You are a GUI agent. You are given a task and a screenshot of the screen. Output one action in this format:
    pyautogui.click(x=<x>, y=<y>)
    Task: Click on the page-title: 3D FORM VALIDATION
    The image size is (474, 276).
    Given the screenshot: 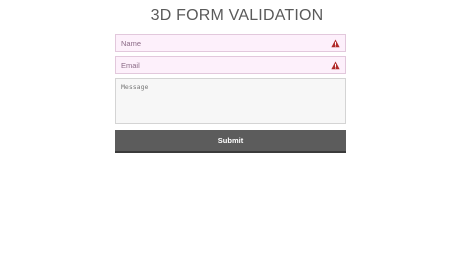 What is the action you would take?
    pyautogui.click(x=237, y=15)
    